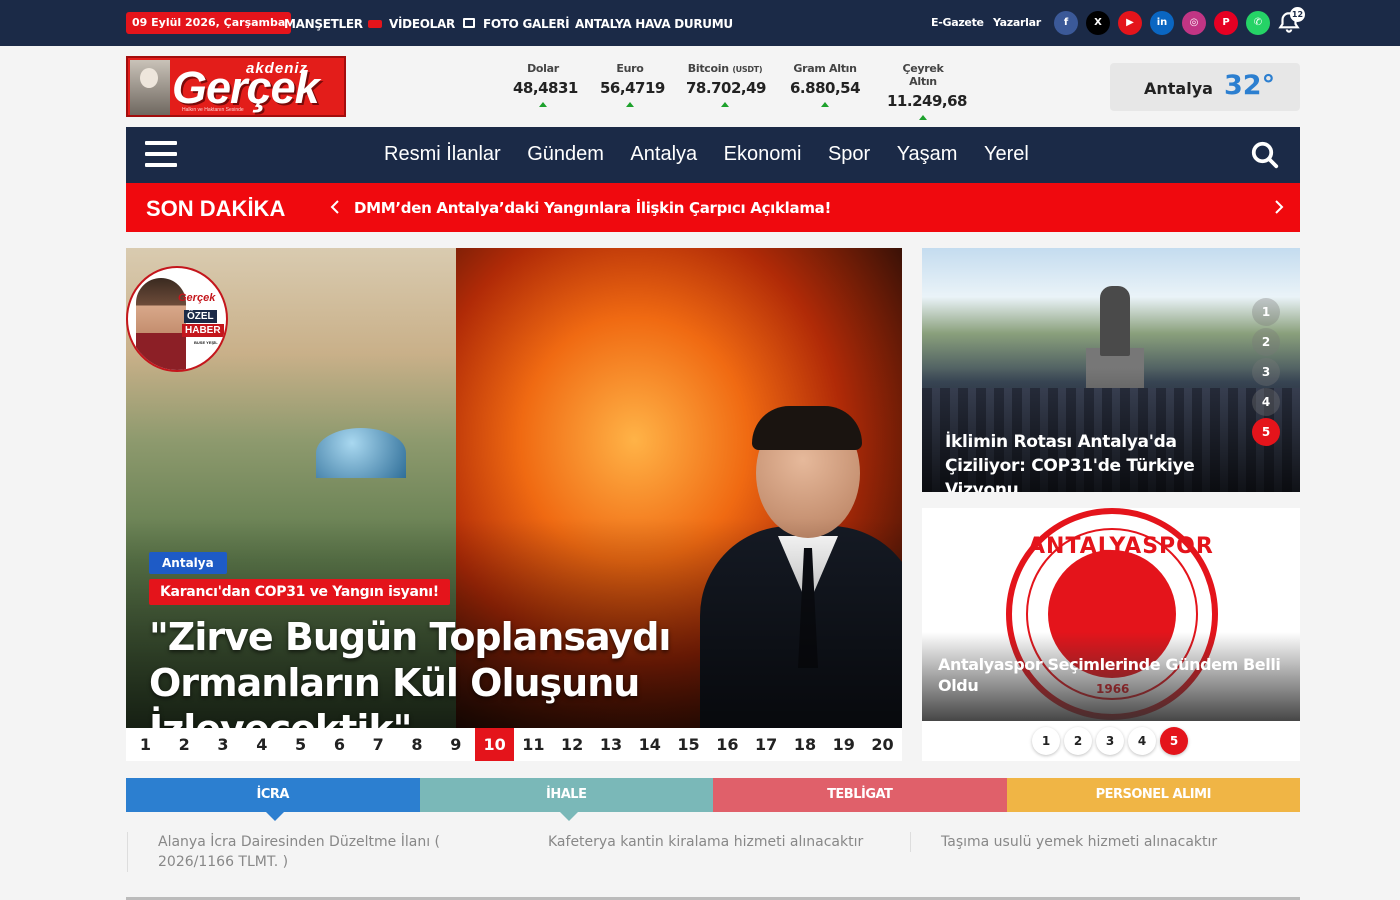  I want to click on market-value: 78.702,49, so click(726, 88).